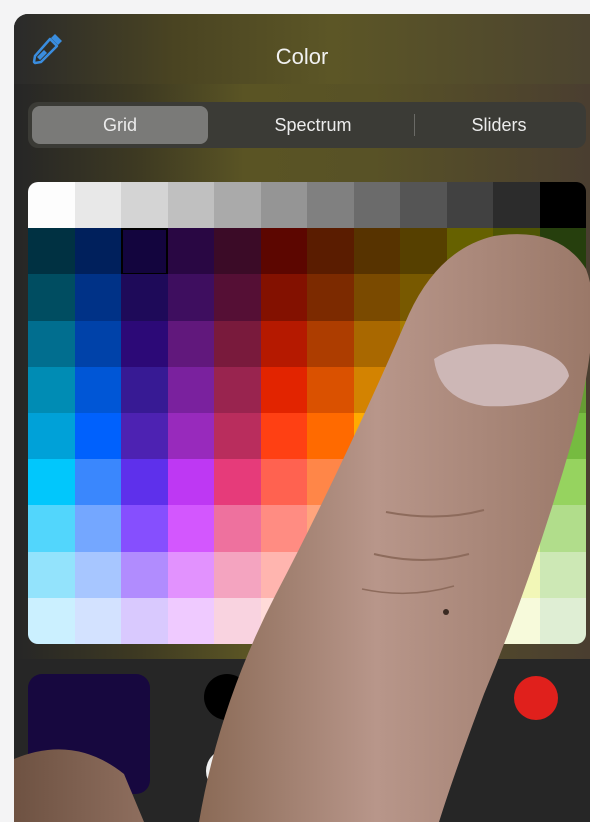 Image resolution: width=590 pixels, height=822 pixels. I want to click on favorite-red-swatch, so click(536, 698).